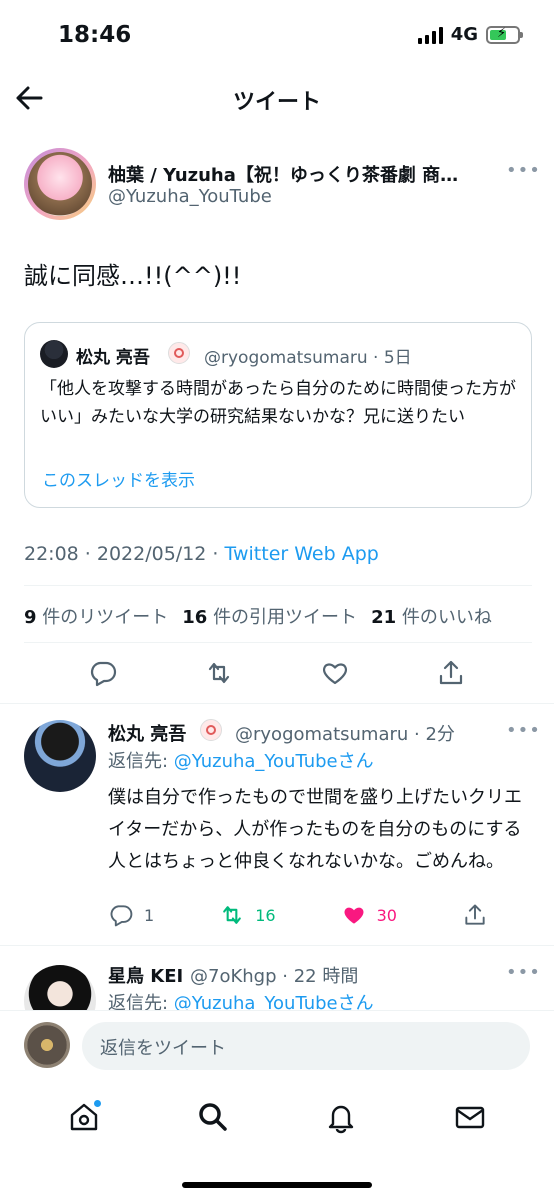  What do you see at coordinates (133, 276) in the screenshot?
I see `tweet-text: 誠に同感…!!(^^)!!` at bounding box center [133, 276].